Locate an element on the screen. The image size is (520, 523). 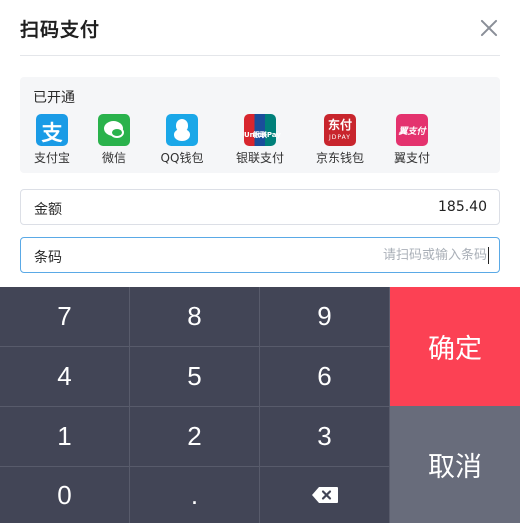
close-icon is located at coordinates (489, 28).